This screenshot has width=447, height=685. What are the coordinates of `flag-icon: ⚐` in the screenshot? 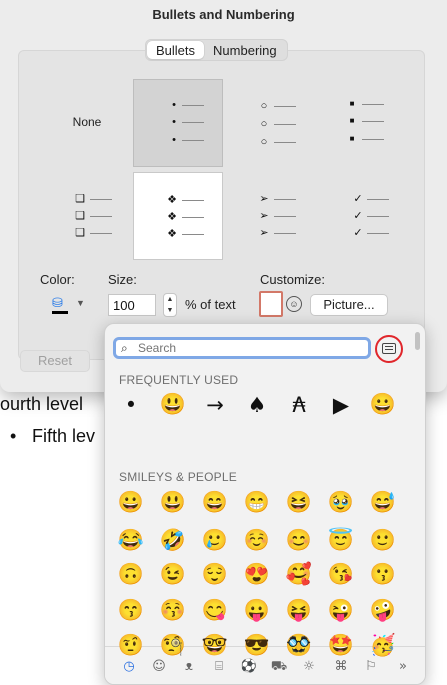 It's located at (371, 667).